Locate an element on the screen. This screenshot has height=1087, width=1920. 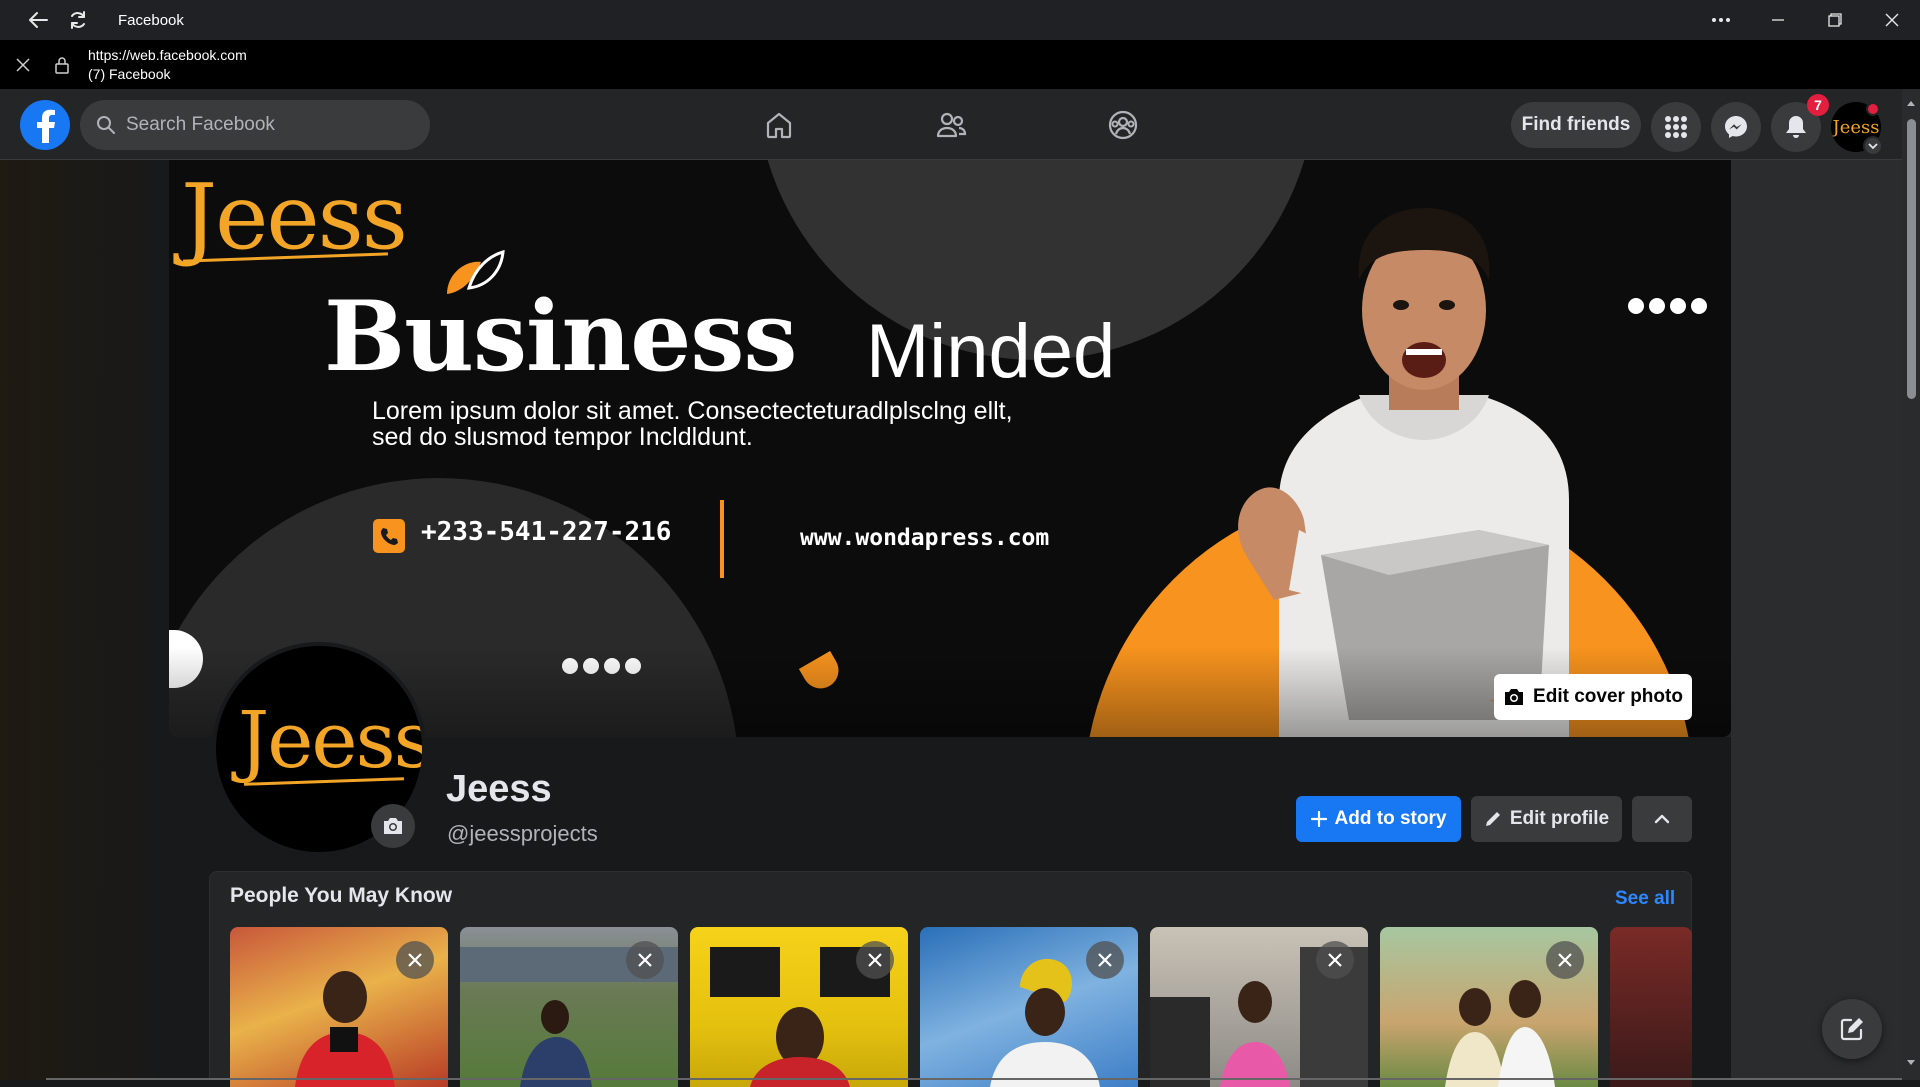
restore-icon is located at coordinates (1834, 20).